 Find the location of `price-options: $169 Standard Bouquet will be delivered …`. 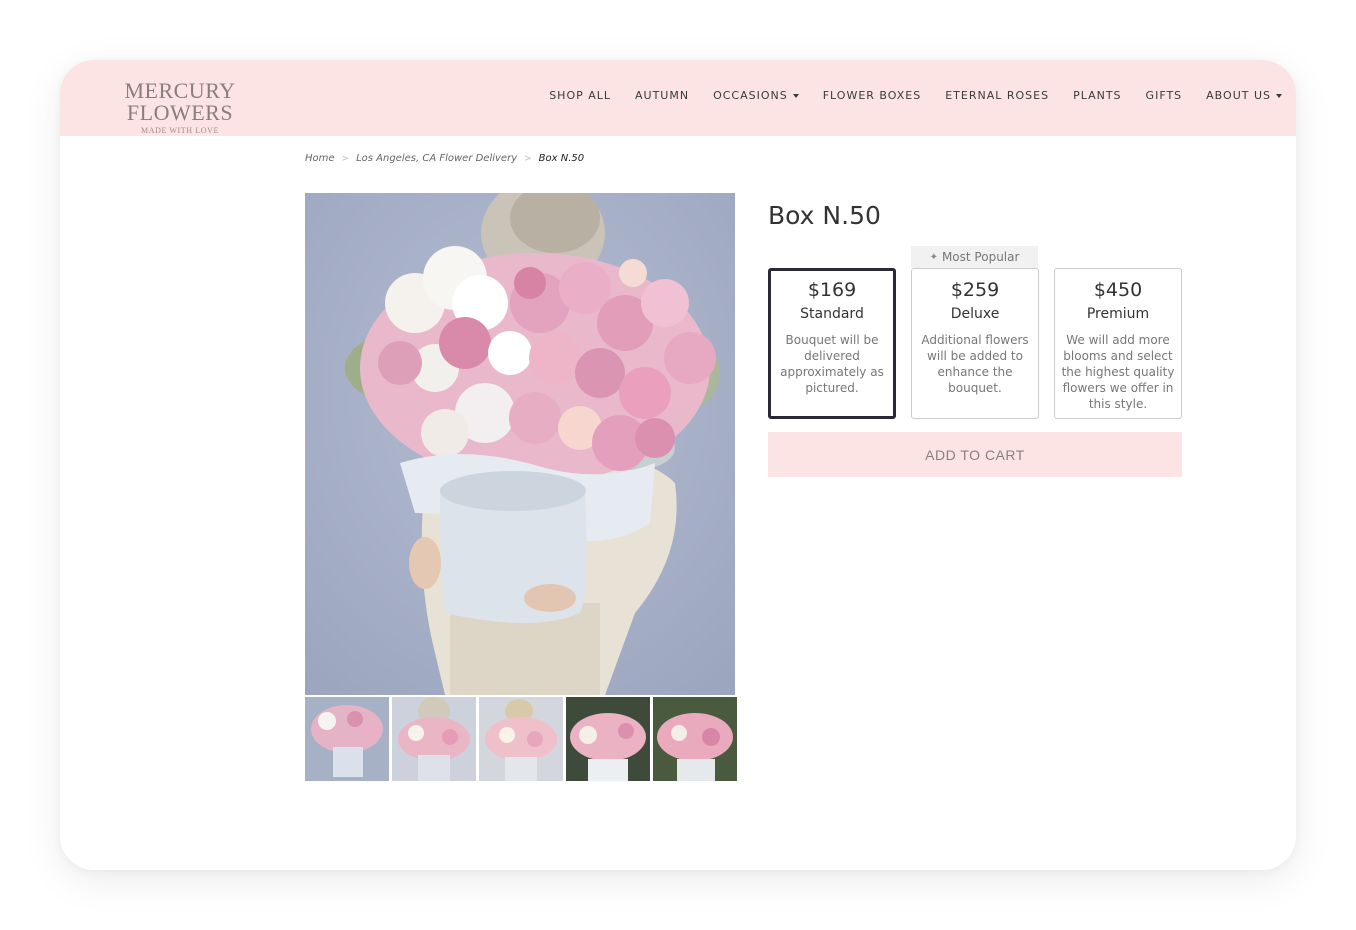

price-options: $169 Standard Bouquet will be delivered … is located at coordinates (975, 343).